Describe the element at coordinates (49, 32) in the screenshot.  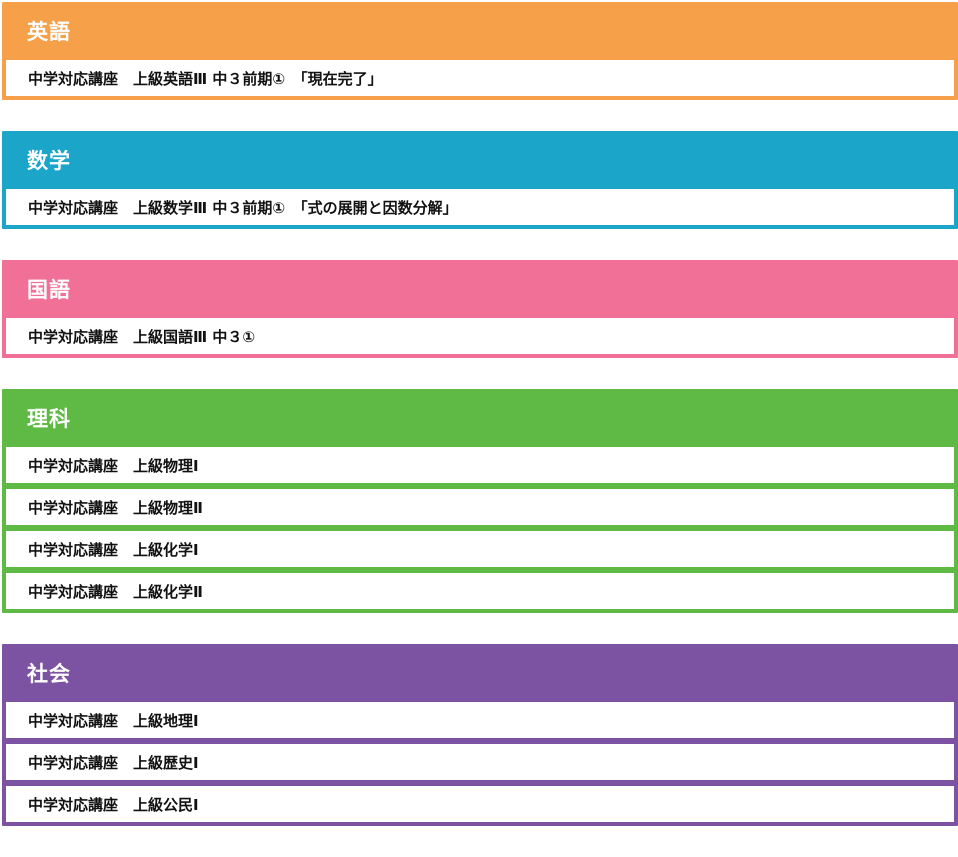
I see `subject-title: 英語` at that location.